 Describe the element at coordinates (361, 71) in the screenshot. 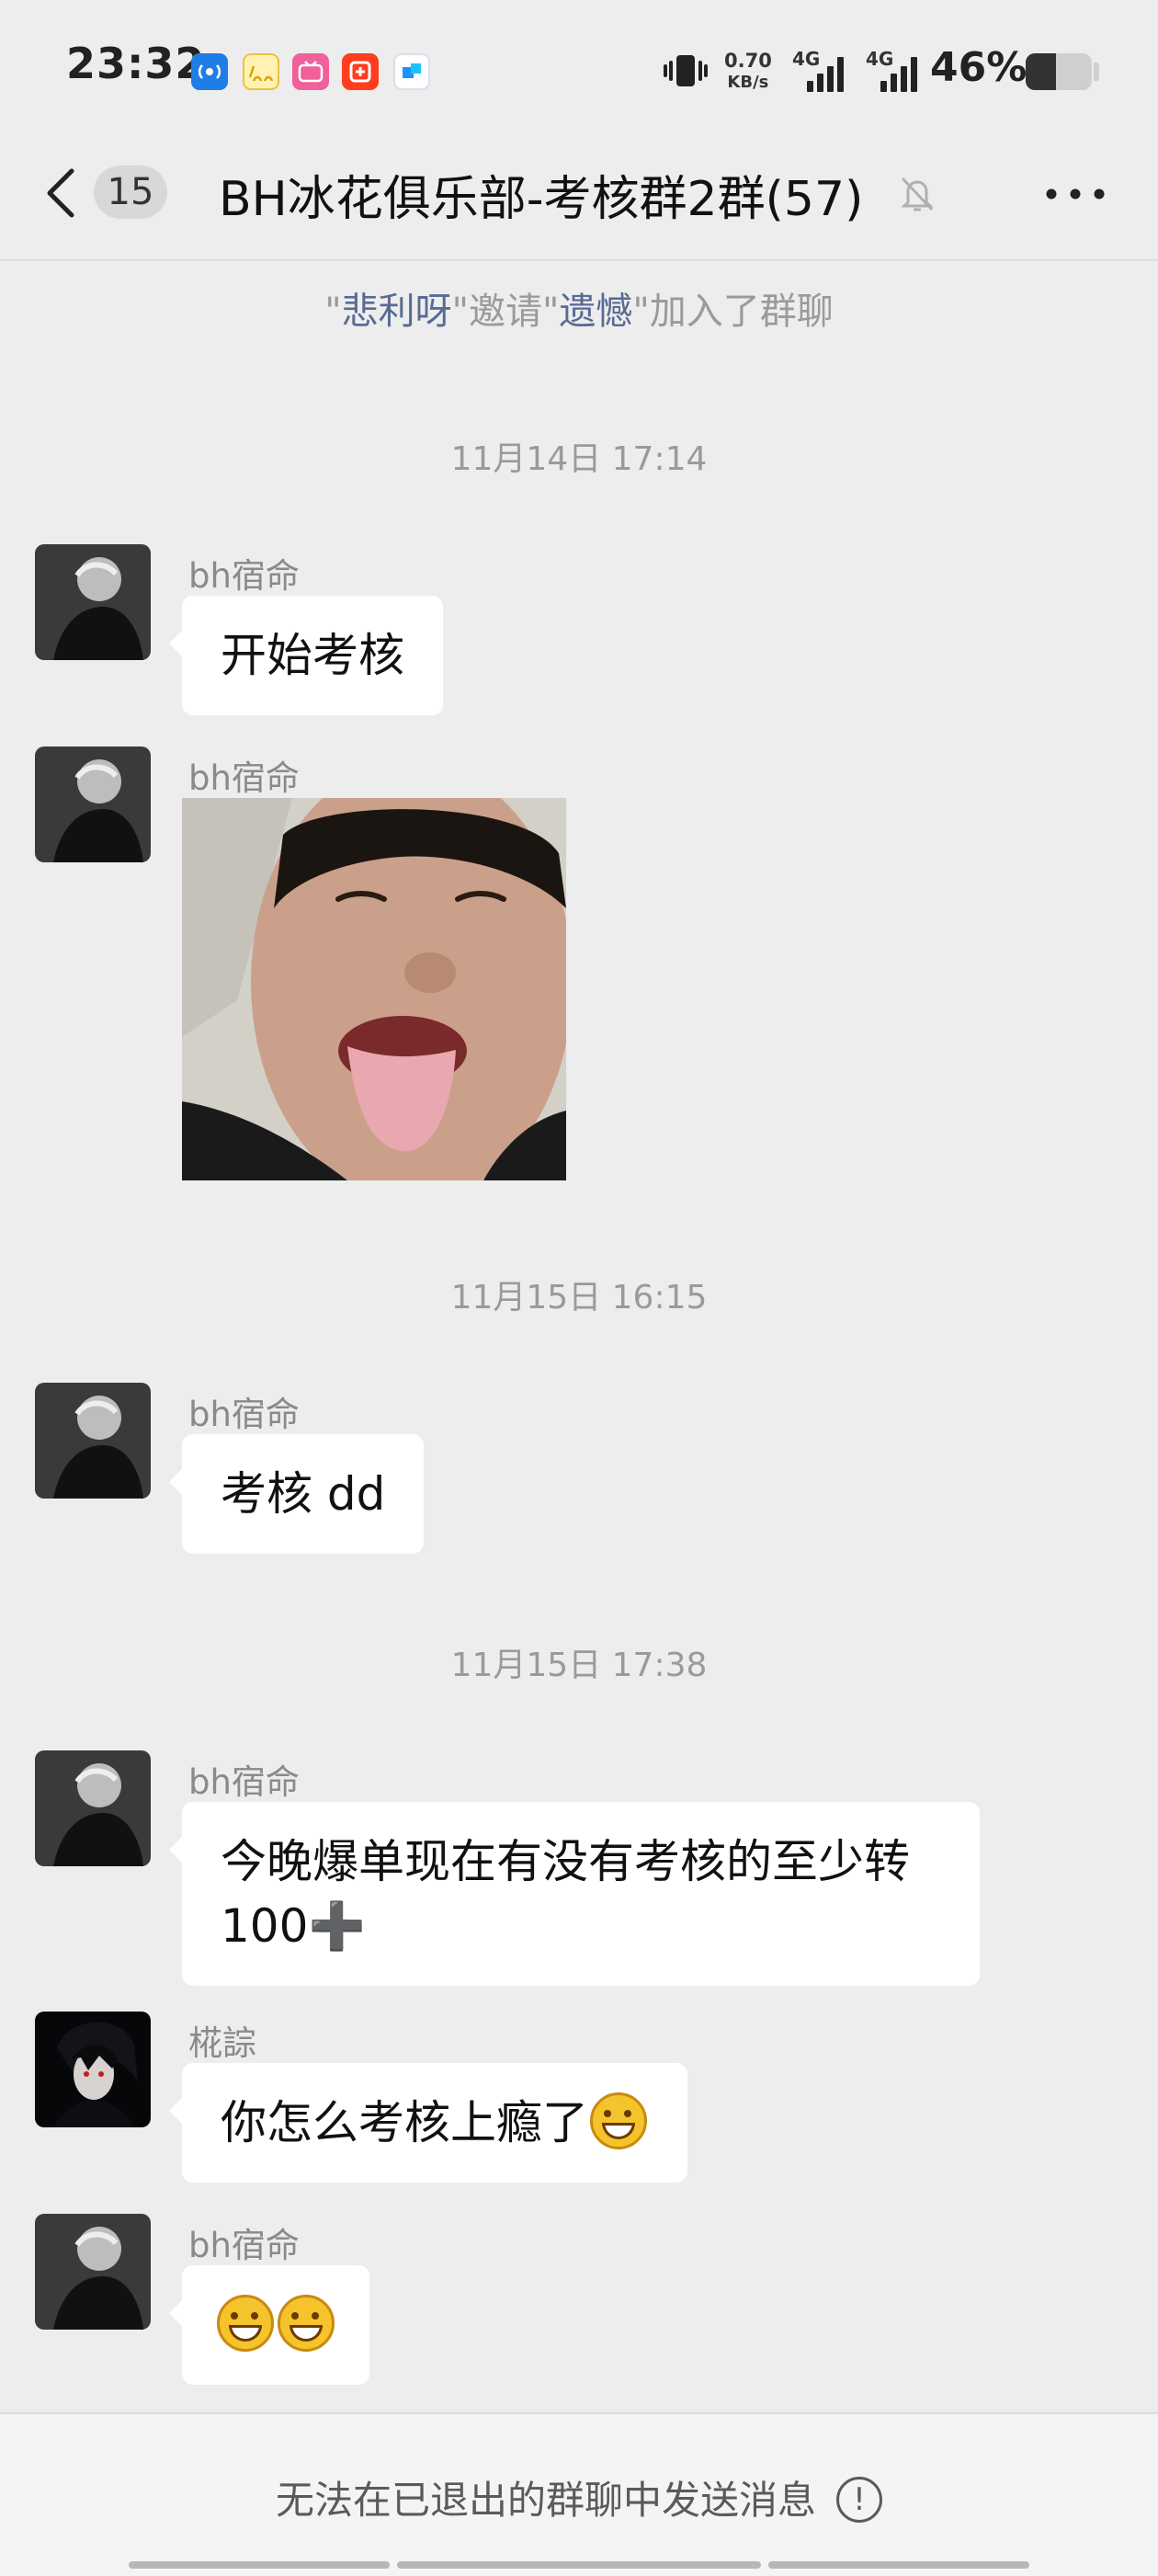

I see `taobao-icon` at that location.